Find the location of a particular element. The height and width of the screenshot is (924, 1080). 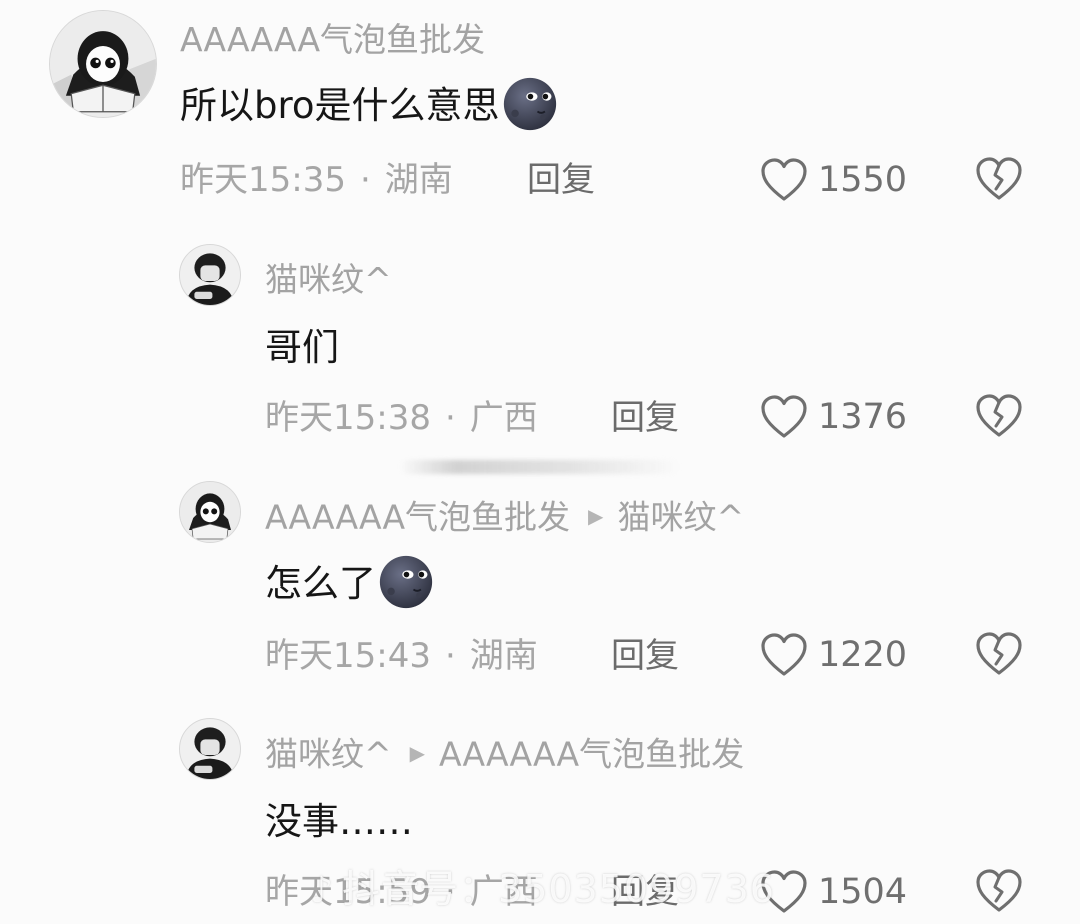

comment-meta: 昨天15:43 · 湖南 is located at coordinates (401, 656).